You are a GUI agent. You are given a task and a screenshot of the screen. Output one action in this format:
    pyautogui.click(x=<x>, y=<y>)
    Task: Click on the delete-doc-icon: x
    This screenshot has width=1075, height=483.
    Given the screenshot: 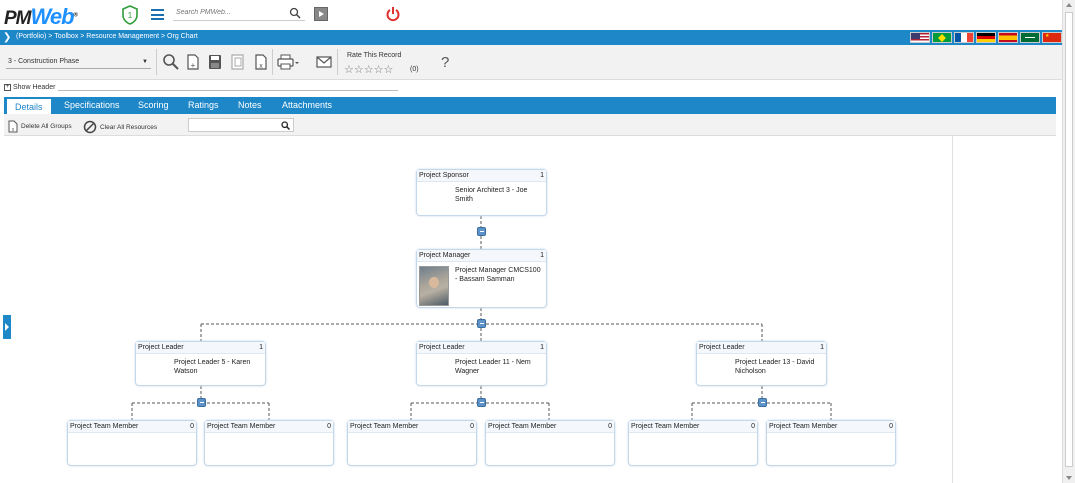 What is the action you would take?
    pyautogui.click(x=13, y=126)
    